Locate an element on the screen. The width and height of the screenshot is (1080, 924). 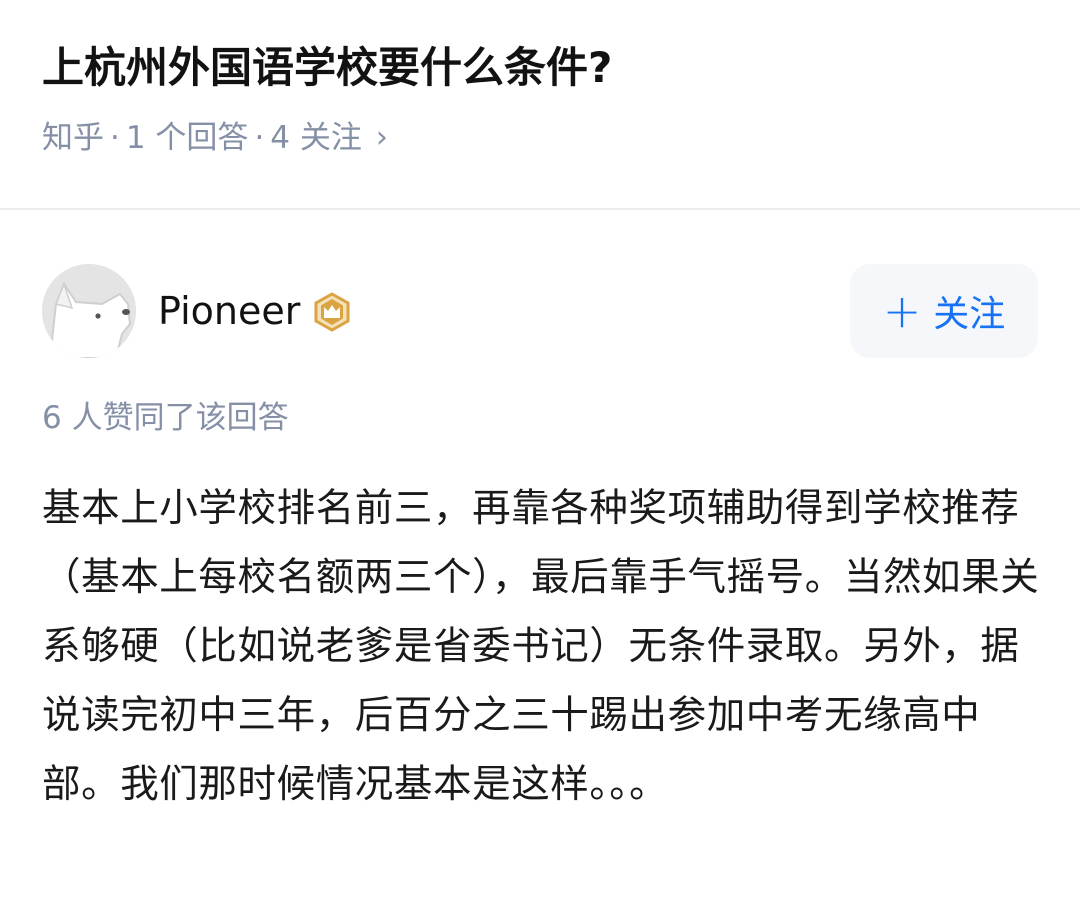
question-meta-link: 知乎 · 1 个回答 · 4 关注 › is located at coordinates (215, 138).